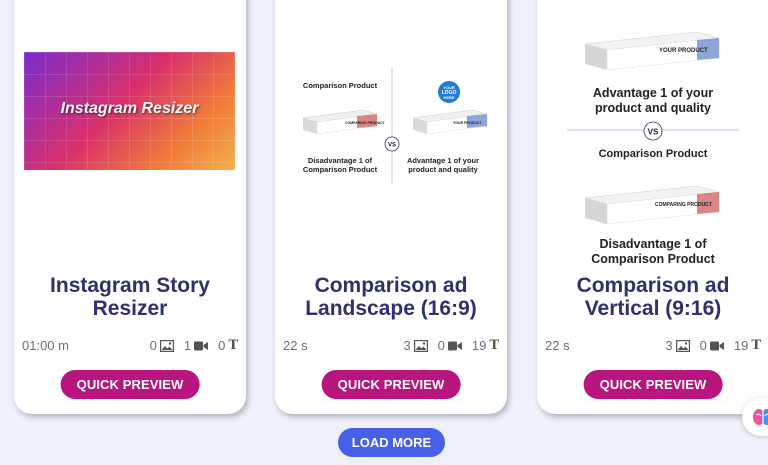 The image size is (768, 465). I want to click on load-more-button: LOAD MORE, so click(391, 442).